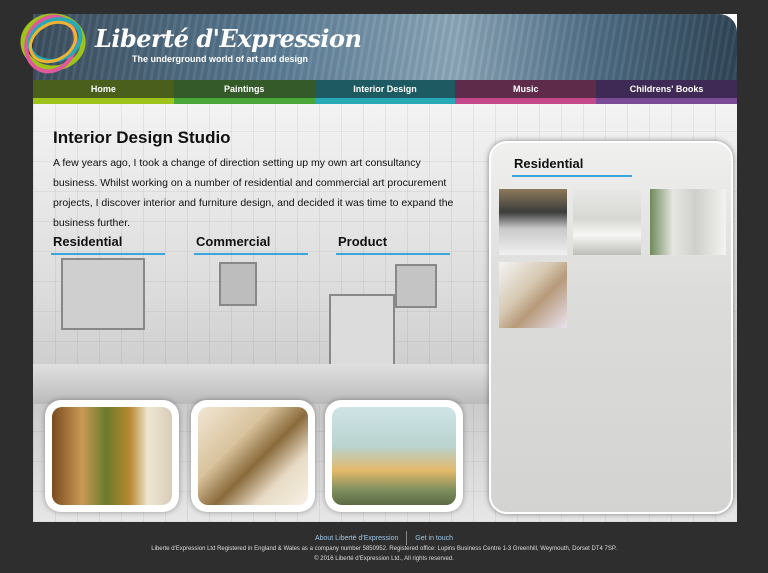  I want to click on gallery-image-kitchen-island, so click(607, 222).